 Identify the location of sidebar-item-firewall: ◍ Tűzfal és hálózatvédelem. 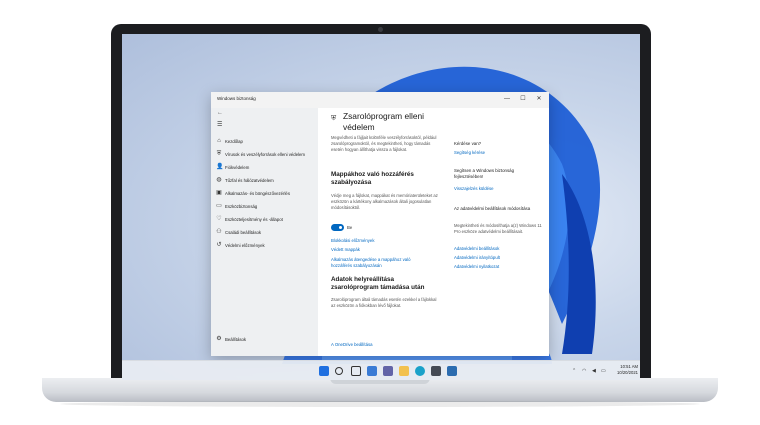
(264, 180).